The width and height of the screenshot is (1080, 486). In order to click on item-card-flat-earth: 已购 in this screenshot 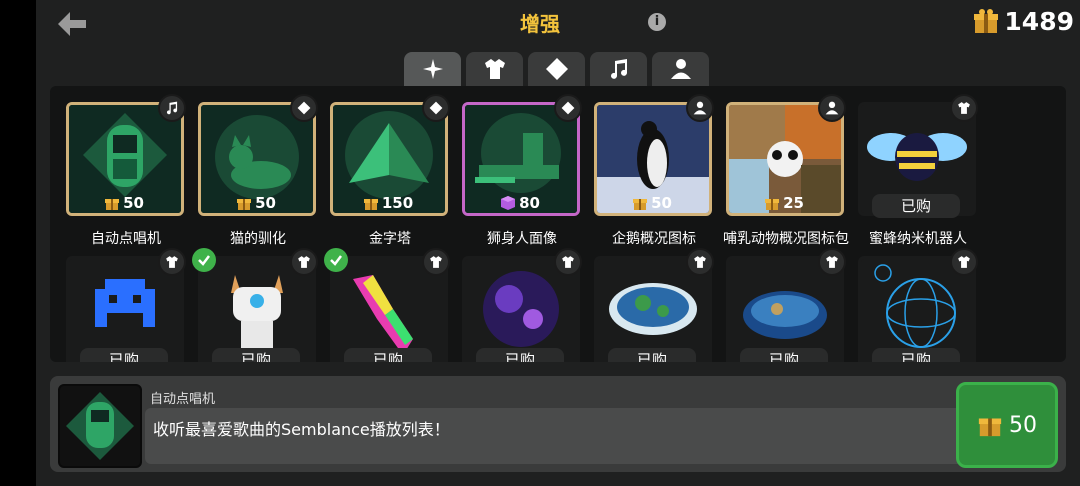, I will do `click(654, 305)`.